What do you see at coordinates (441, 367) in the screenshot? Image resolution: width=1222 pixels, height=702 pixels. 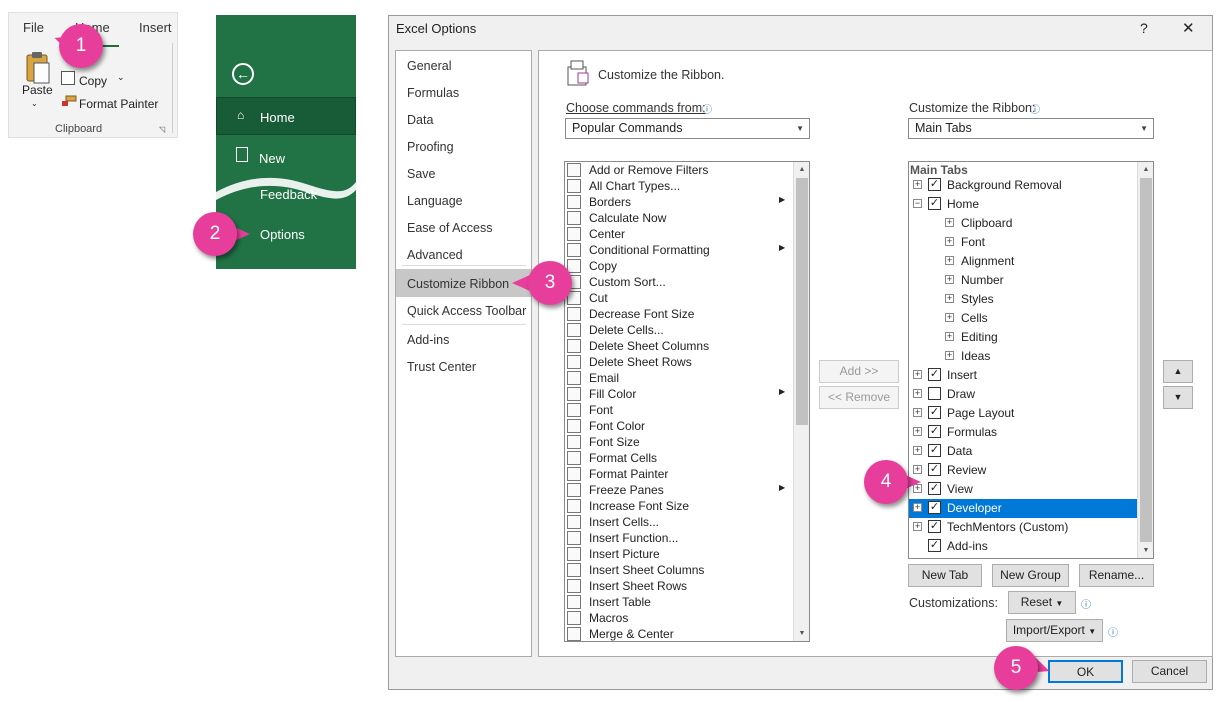 I see `nav-trust-center: Trust Center` at bounding box center [441, 367].